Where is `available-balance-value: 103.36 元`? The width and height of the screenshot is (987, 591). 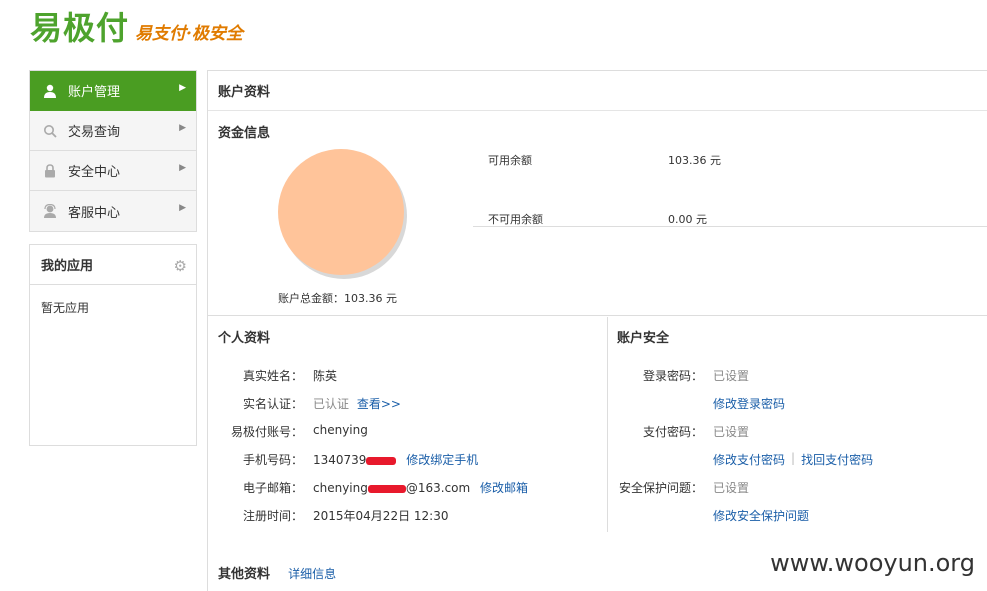 available-balance-value: 103.36 元 is located at coordinates (694, 160).